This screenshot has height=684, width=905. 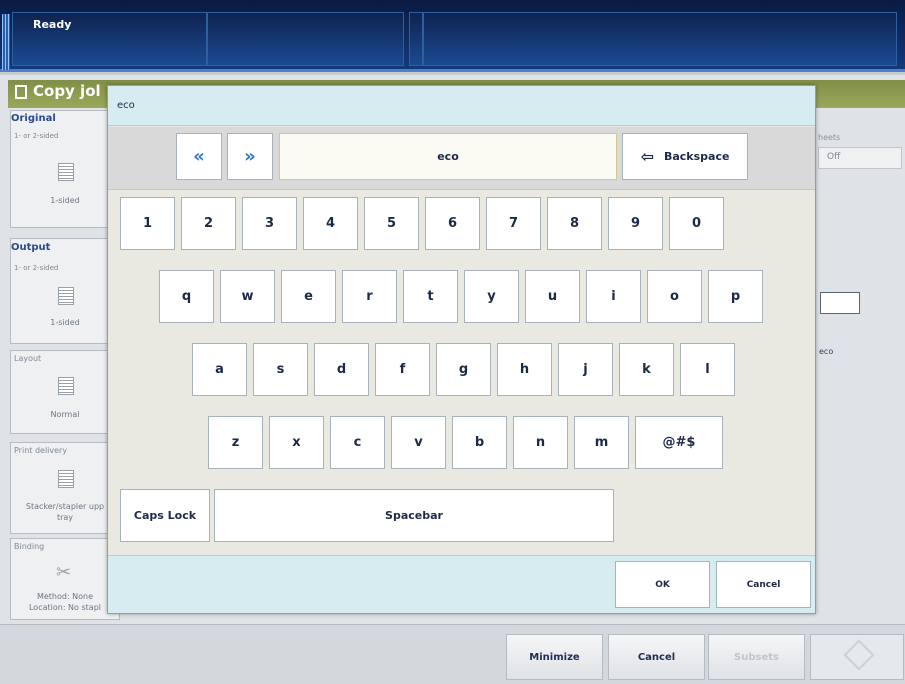 I want to click on cursor-left-button: «, so click(x=199, y=156).